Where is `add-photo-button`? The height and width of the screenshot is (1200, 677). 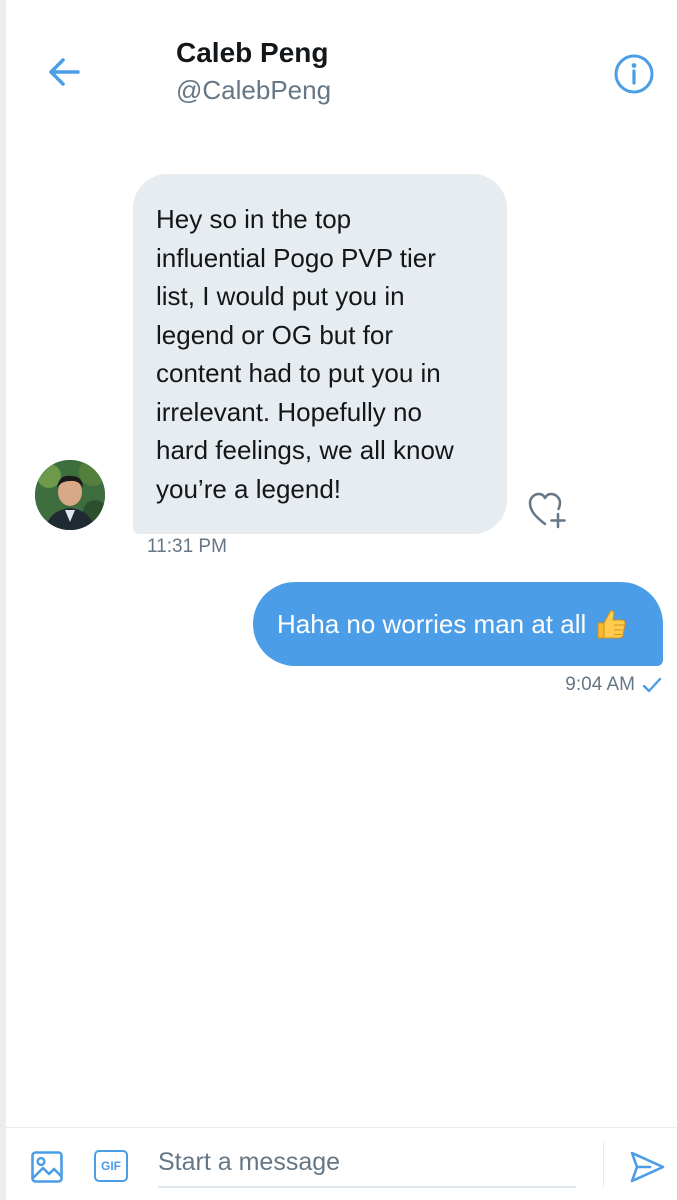
add-photo-button is located at coordinates (47, 1167).